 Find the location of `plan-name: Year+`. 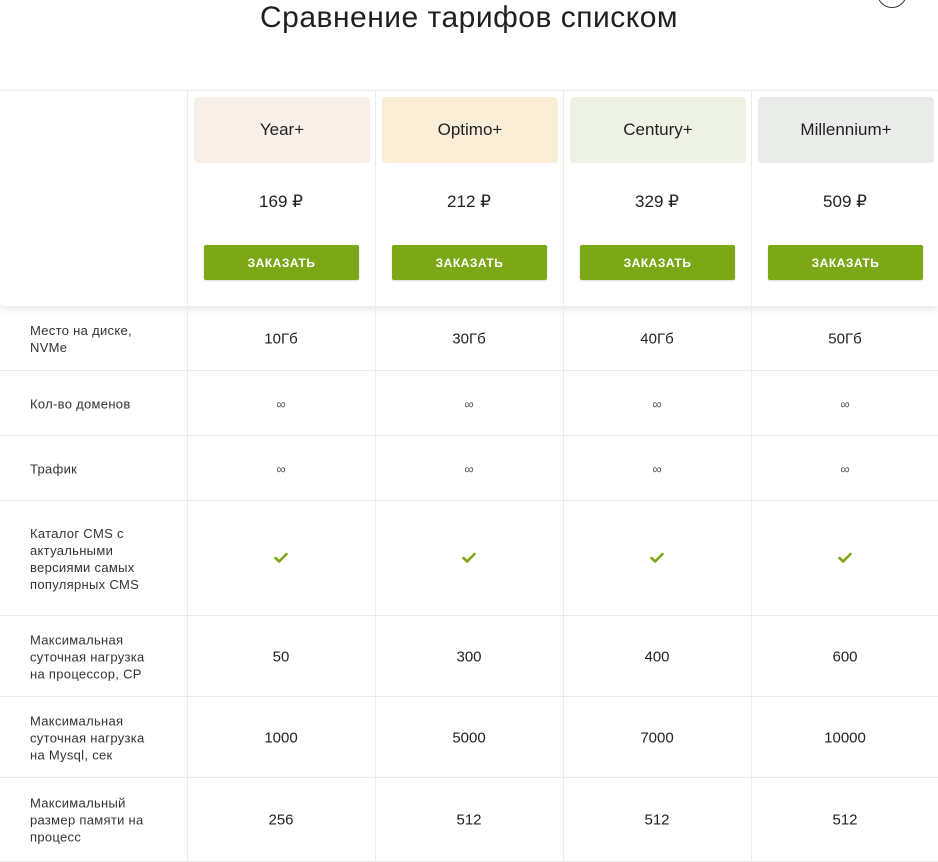

plan-name: Year+ is located at coordinates (282, 129).